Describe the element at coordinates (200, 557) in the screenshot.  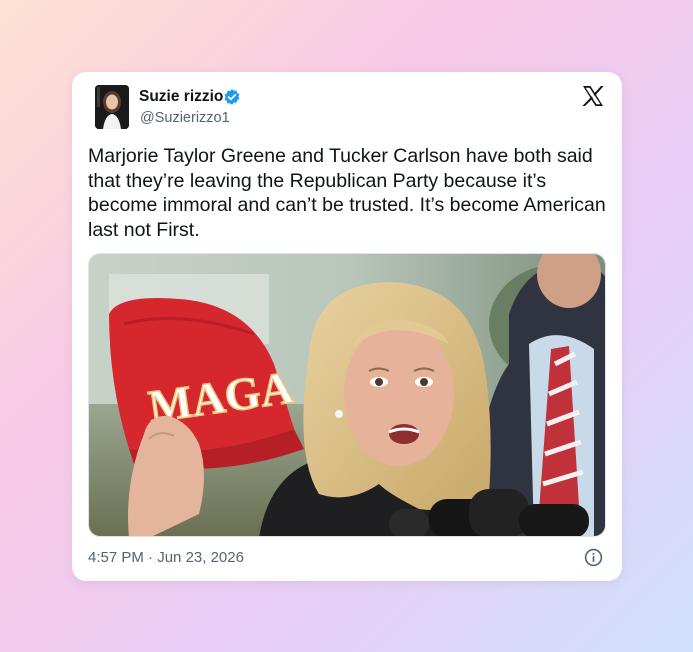
I see `tweet-date: Jun 23, 2026` at that location.